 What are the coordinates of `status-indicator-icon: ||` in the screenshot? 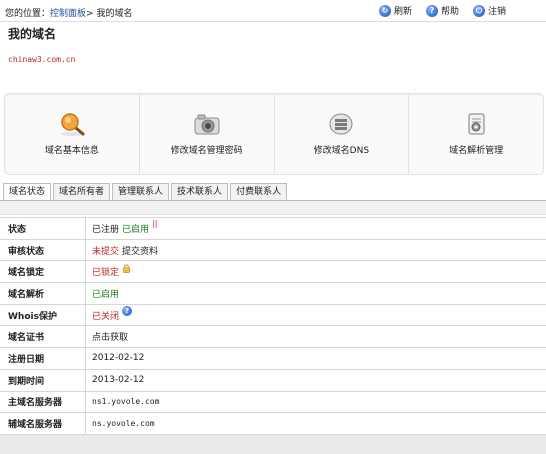 It's located at (155, 223).